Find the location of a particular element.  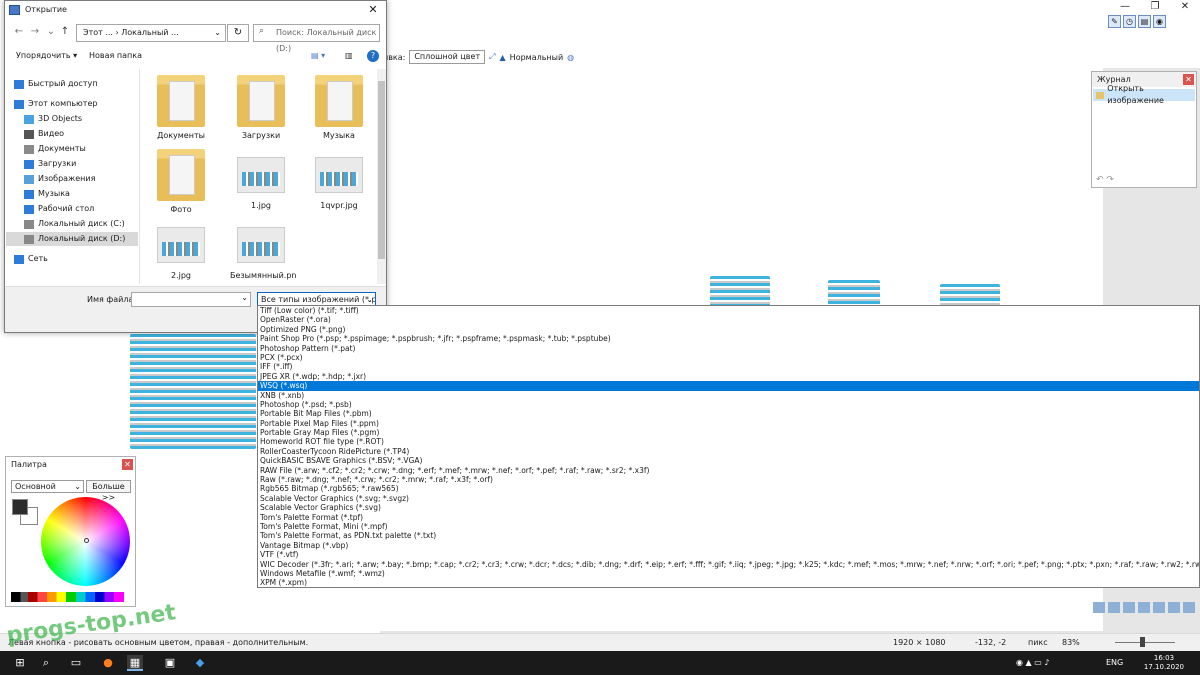

help-icon: ? is located at coordinates (373, 56).